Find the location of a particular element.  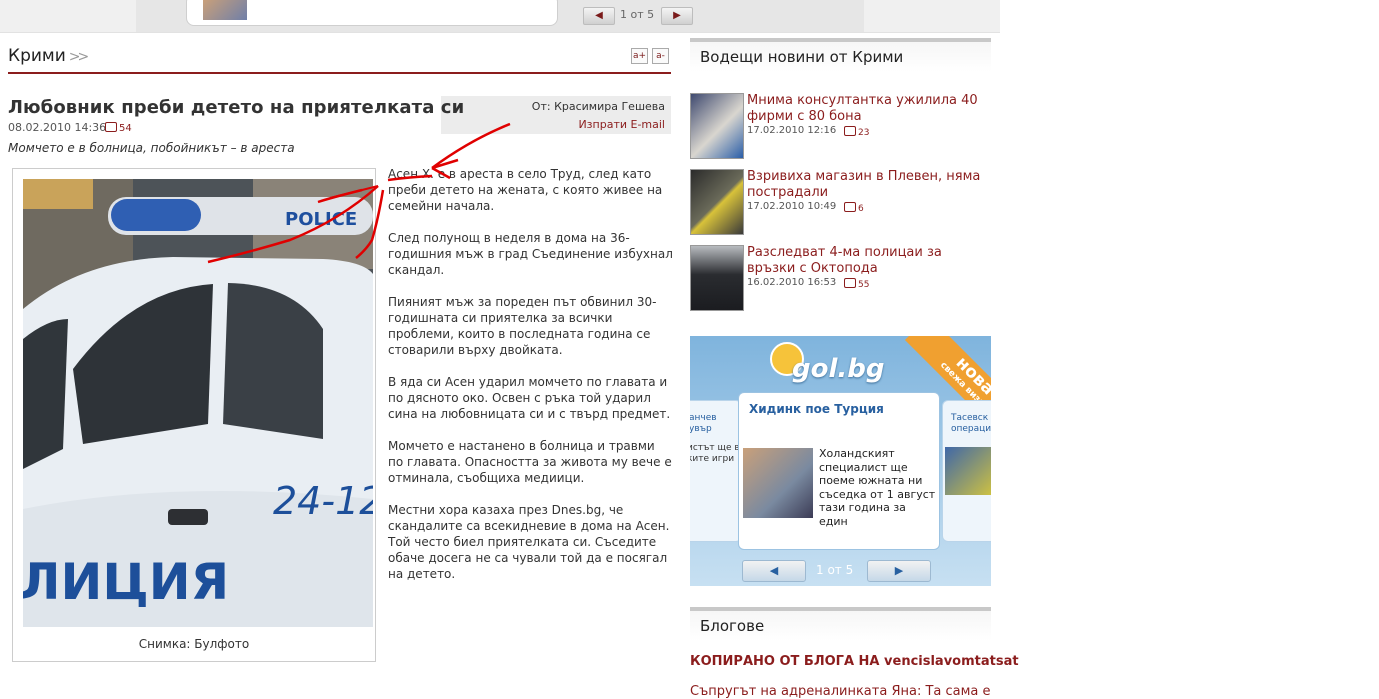

author-name: От: Красимира Гешева is located at coordinates (598, 106).